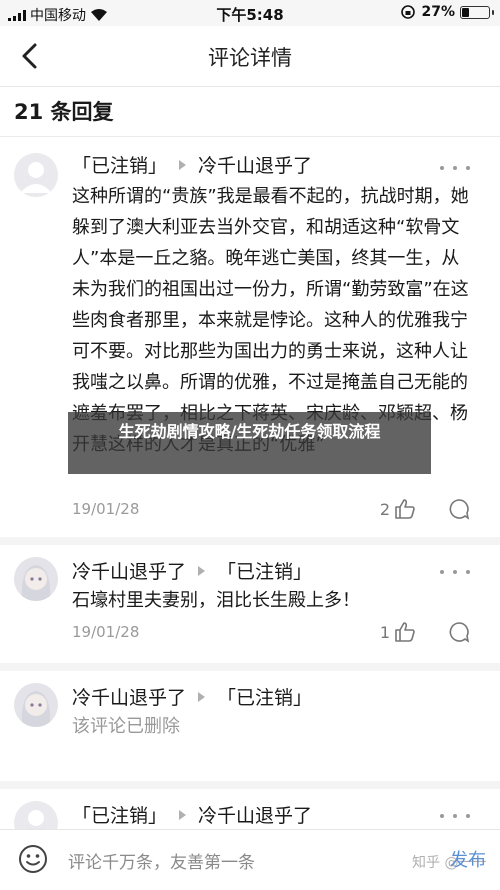 This screenshot has height=890, width=500. I want to click on page-title: 评论详情, so click(250, 58).